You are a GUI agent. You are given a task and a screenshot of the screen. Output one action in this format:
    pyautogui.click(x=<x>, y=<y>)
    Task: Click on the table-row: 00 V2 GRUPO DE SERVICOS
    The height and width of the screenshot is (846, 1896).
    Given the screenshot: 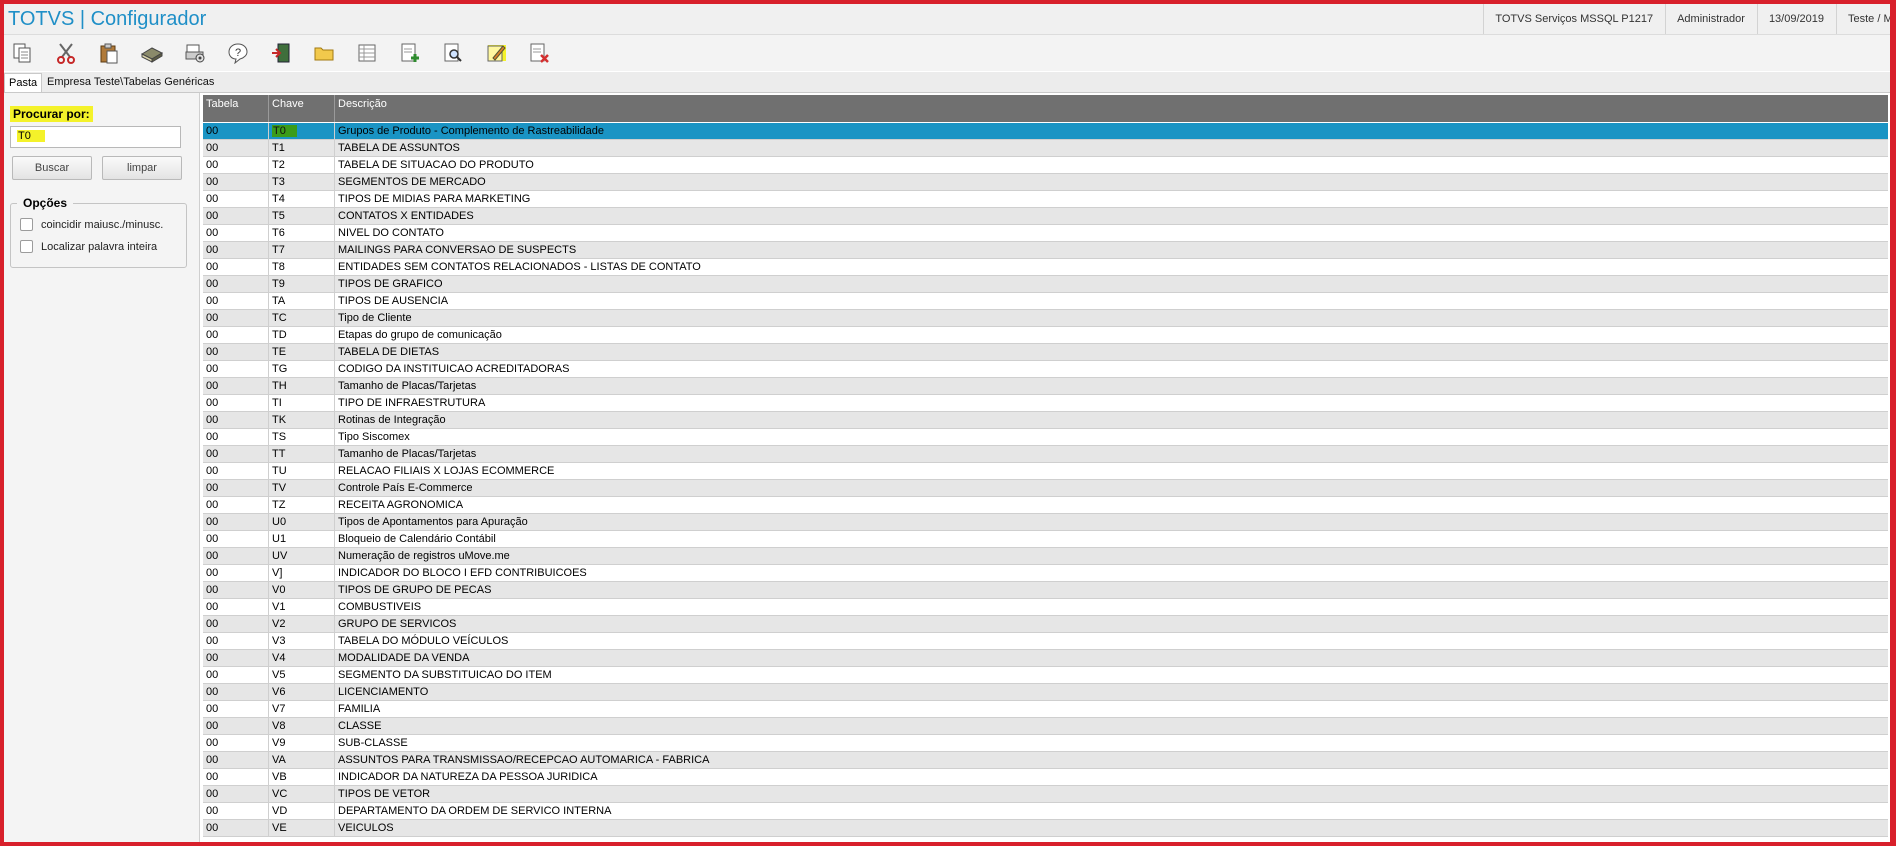 What is the action you would take?
    pyautogui.click(x=1045, y=624)
    